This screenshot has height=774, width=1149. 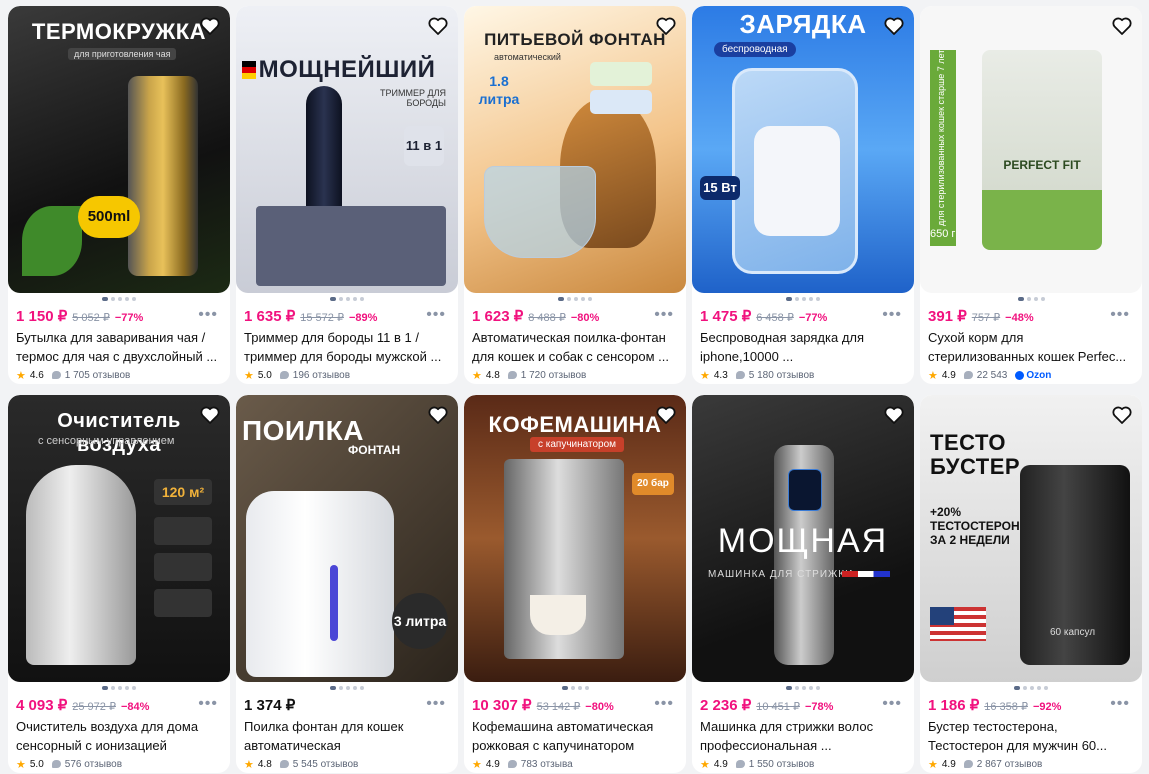 I want to click on reviews-count: 1 720 отзывов, so click(x=553, y=375).